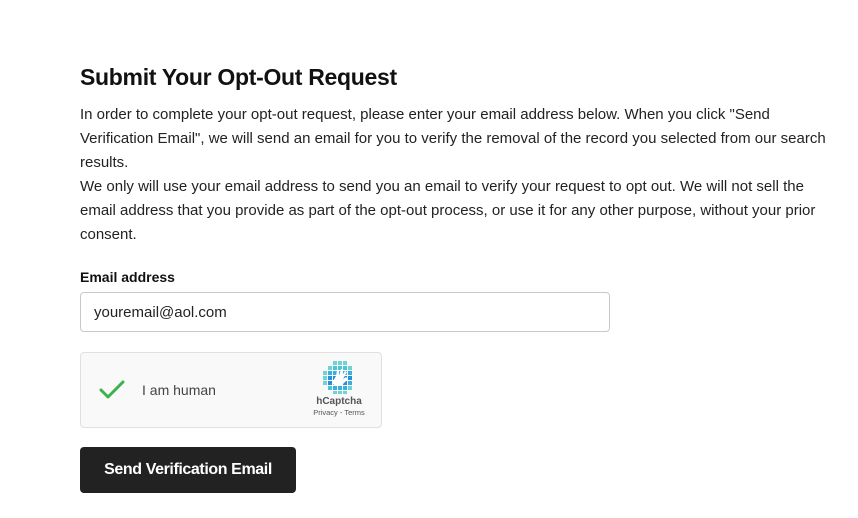  I want to click on hcaptcha-widget: I am human hCaptcha Privacy - Terms, so click(231, 390).